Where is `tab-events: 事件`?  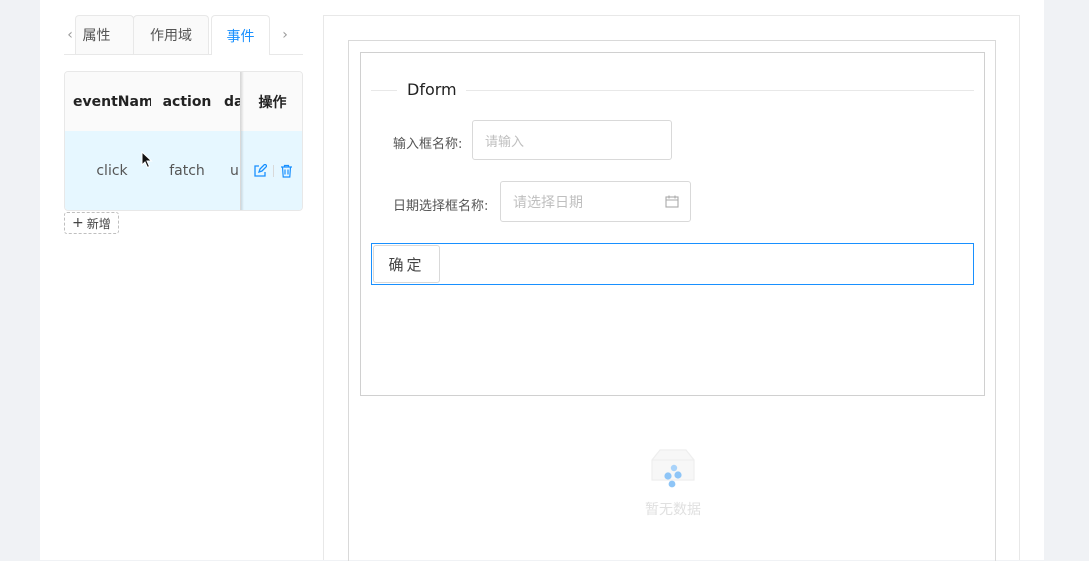 tab-events: 事件 is located at coordinates (240, 35).